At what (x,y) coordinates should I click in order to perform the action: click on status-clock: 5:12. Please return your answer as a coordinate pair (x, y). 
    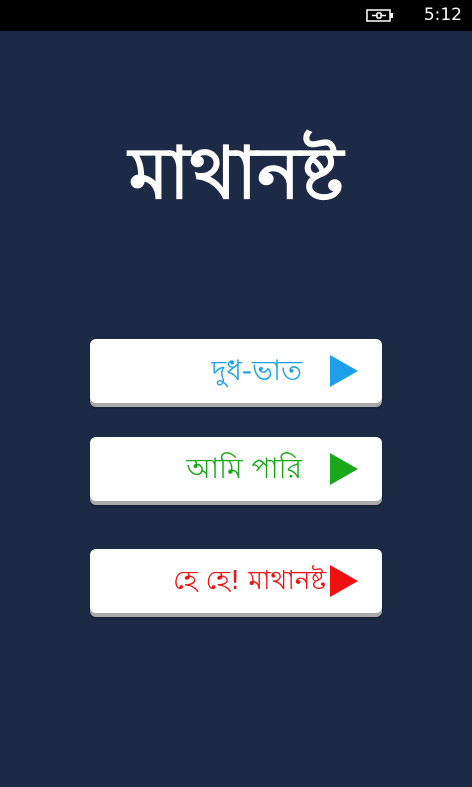
    Looking at the image, I should click on (442, 15).